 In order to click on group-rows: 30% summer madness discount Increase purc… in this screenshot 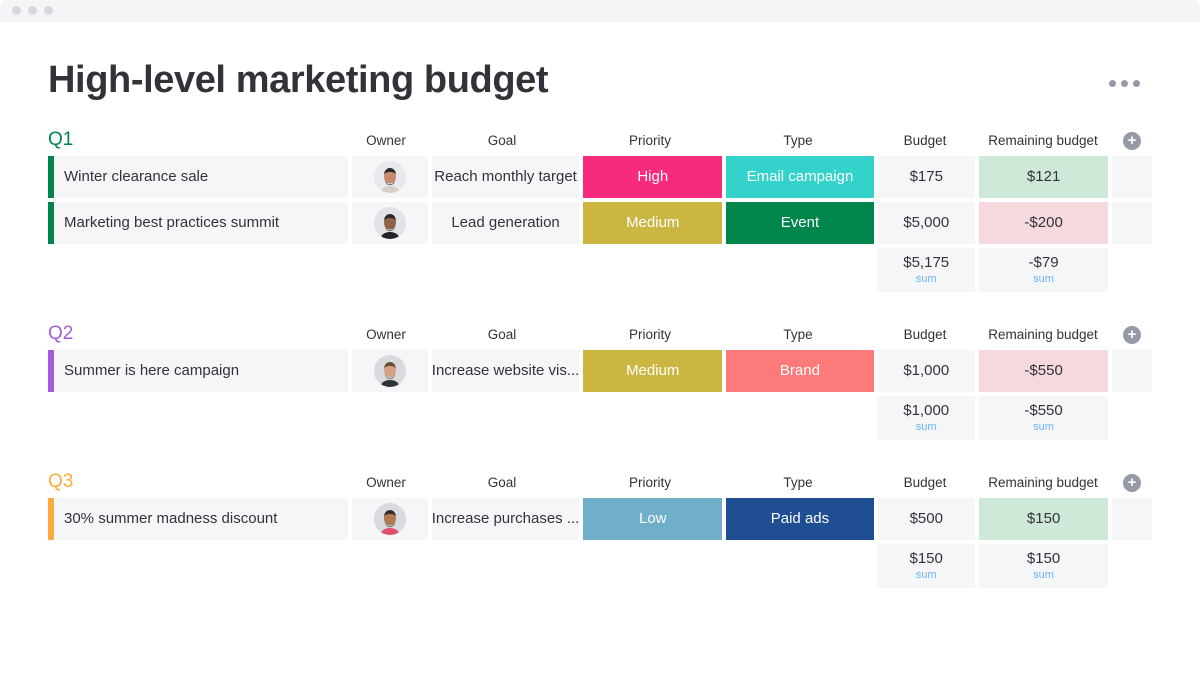, I will do `click(600, 542)`.